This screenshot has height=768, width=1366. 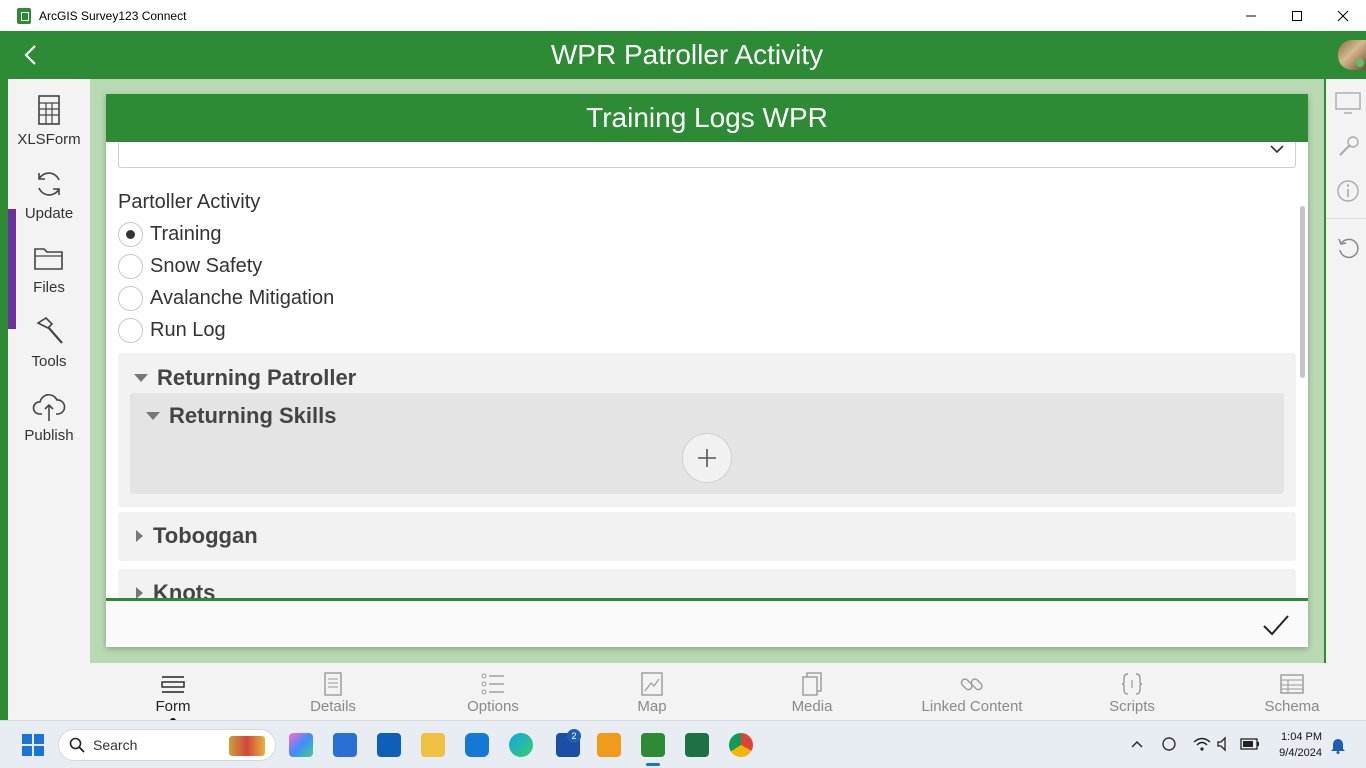 I want to click on survey123-taskbar-icon, so click(x=653, y=745).